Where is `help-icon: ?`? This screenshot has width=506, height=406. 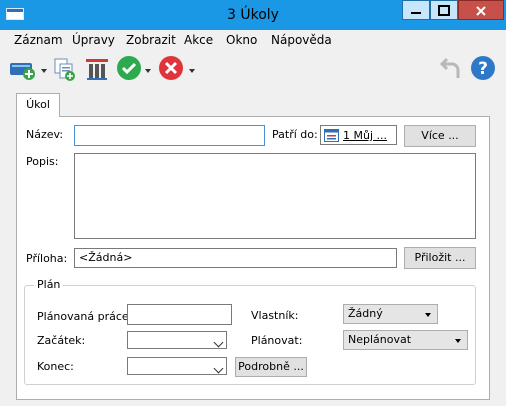 help-icon: ? is located at coordinates (483, 68).